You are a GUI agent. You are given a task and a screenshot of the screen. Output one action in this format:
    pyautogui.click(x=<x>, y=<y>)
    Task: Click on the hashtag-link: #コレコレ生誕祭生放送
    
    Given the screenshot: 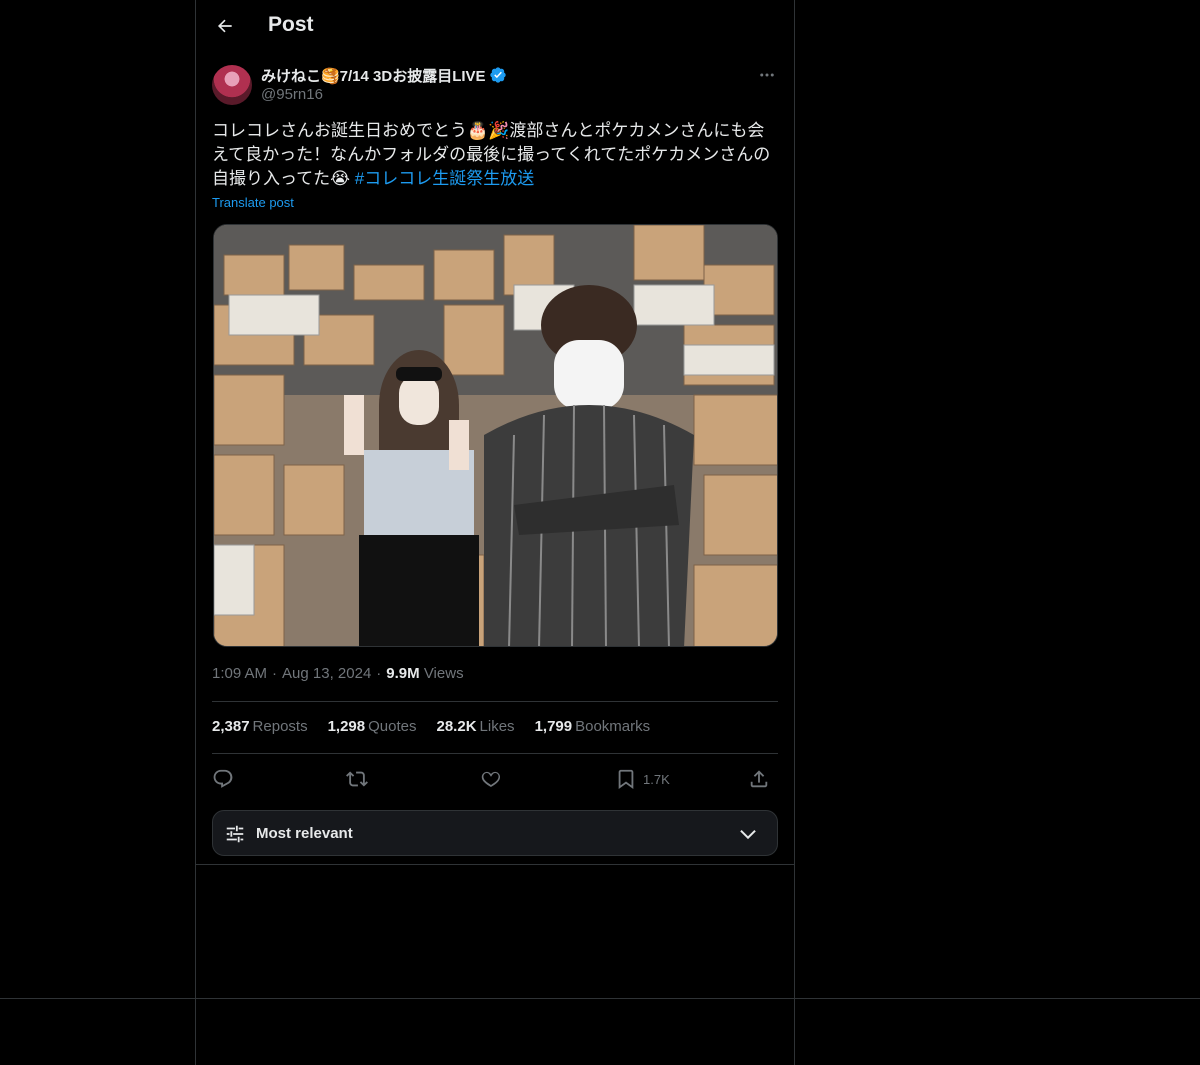 What is the action you would take?
    pyautogui.click(x=444, y=178)
    